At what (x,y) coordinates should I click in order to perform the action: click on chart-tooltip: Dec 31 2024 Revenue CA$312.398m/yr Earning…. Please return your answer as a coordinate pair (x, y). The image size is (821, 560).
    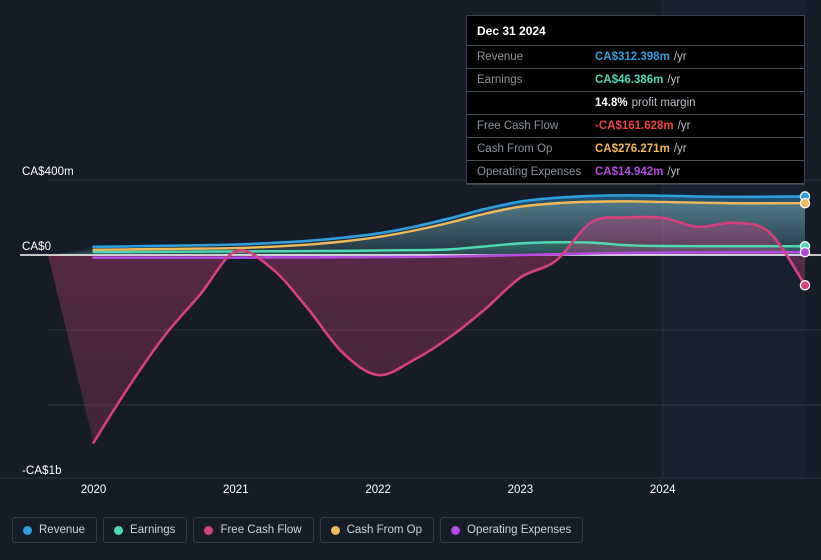
    Looking at the image, I should click on (635, 100).